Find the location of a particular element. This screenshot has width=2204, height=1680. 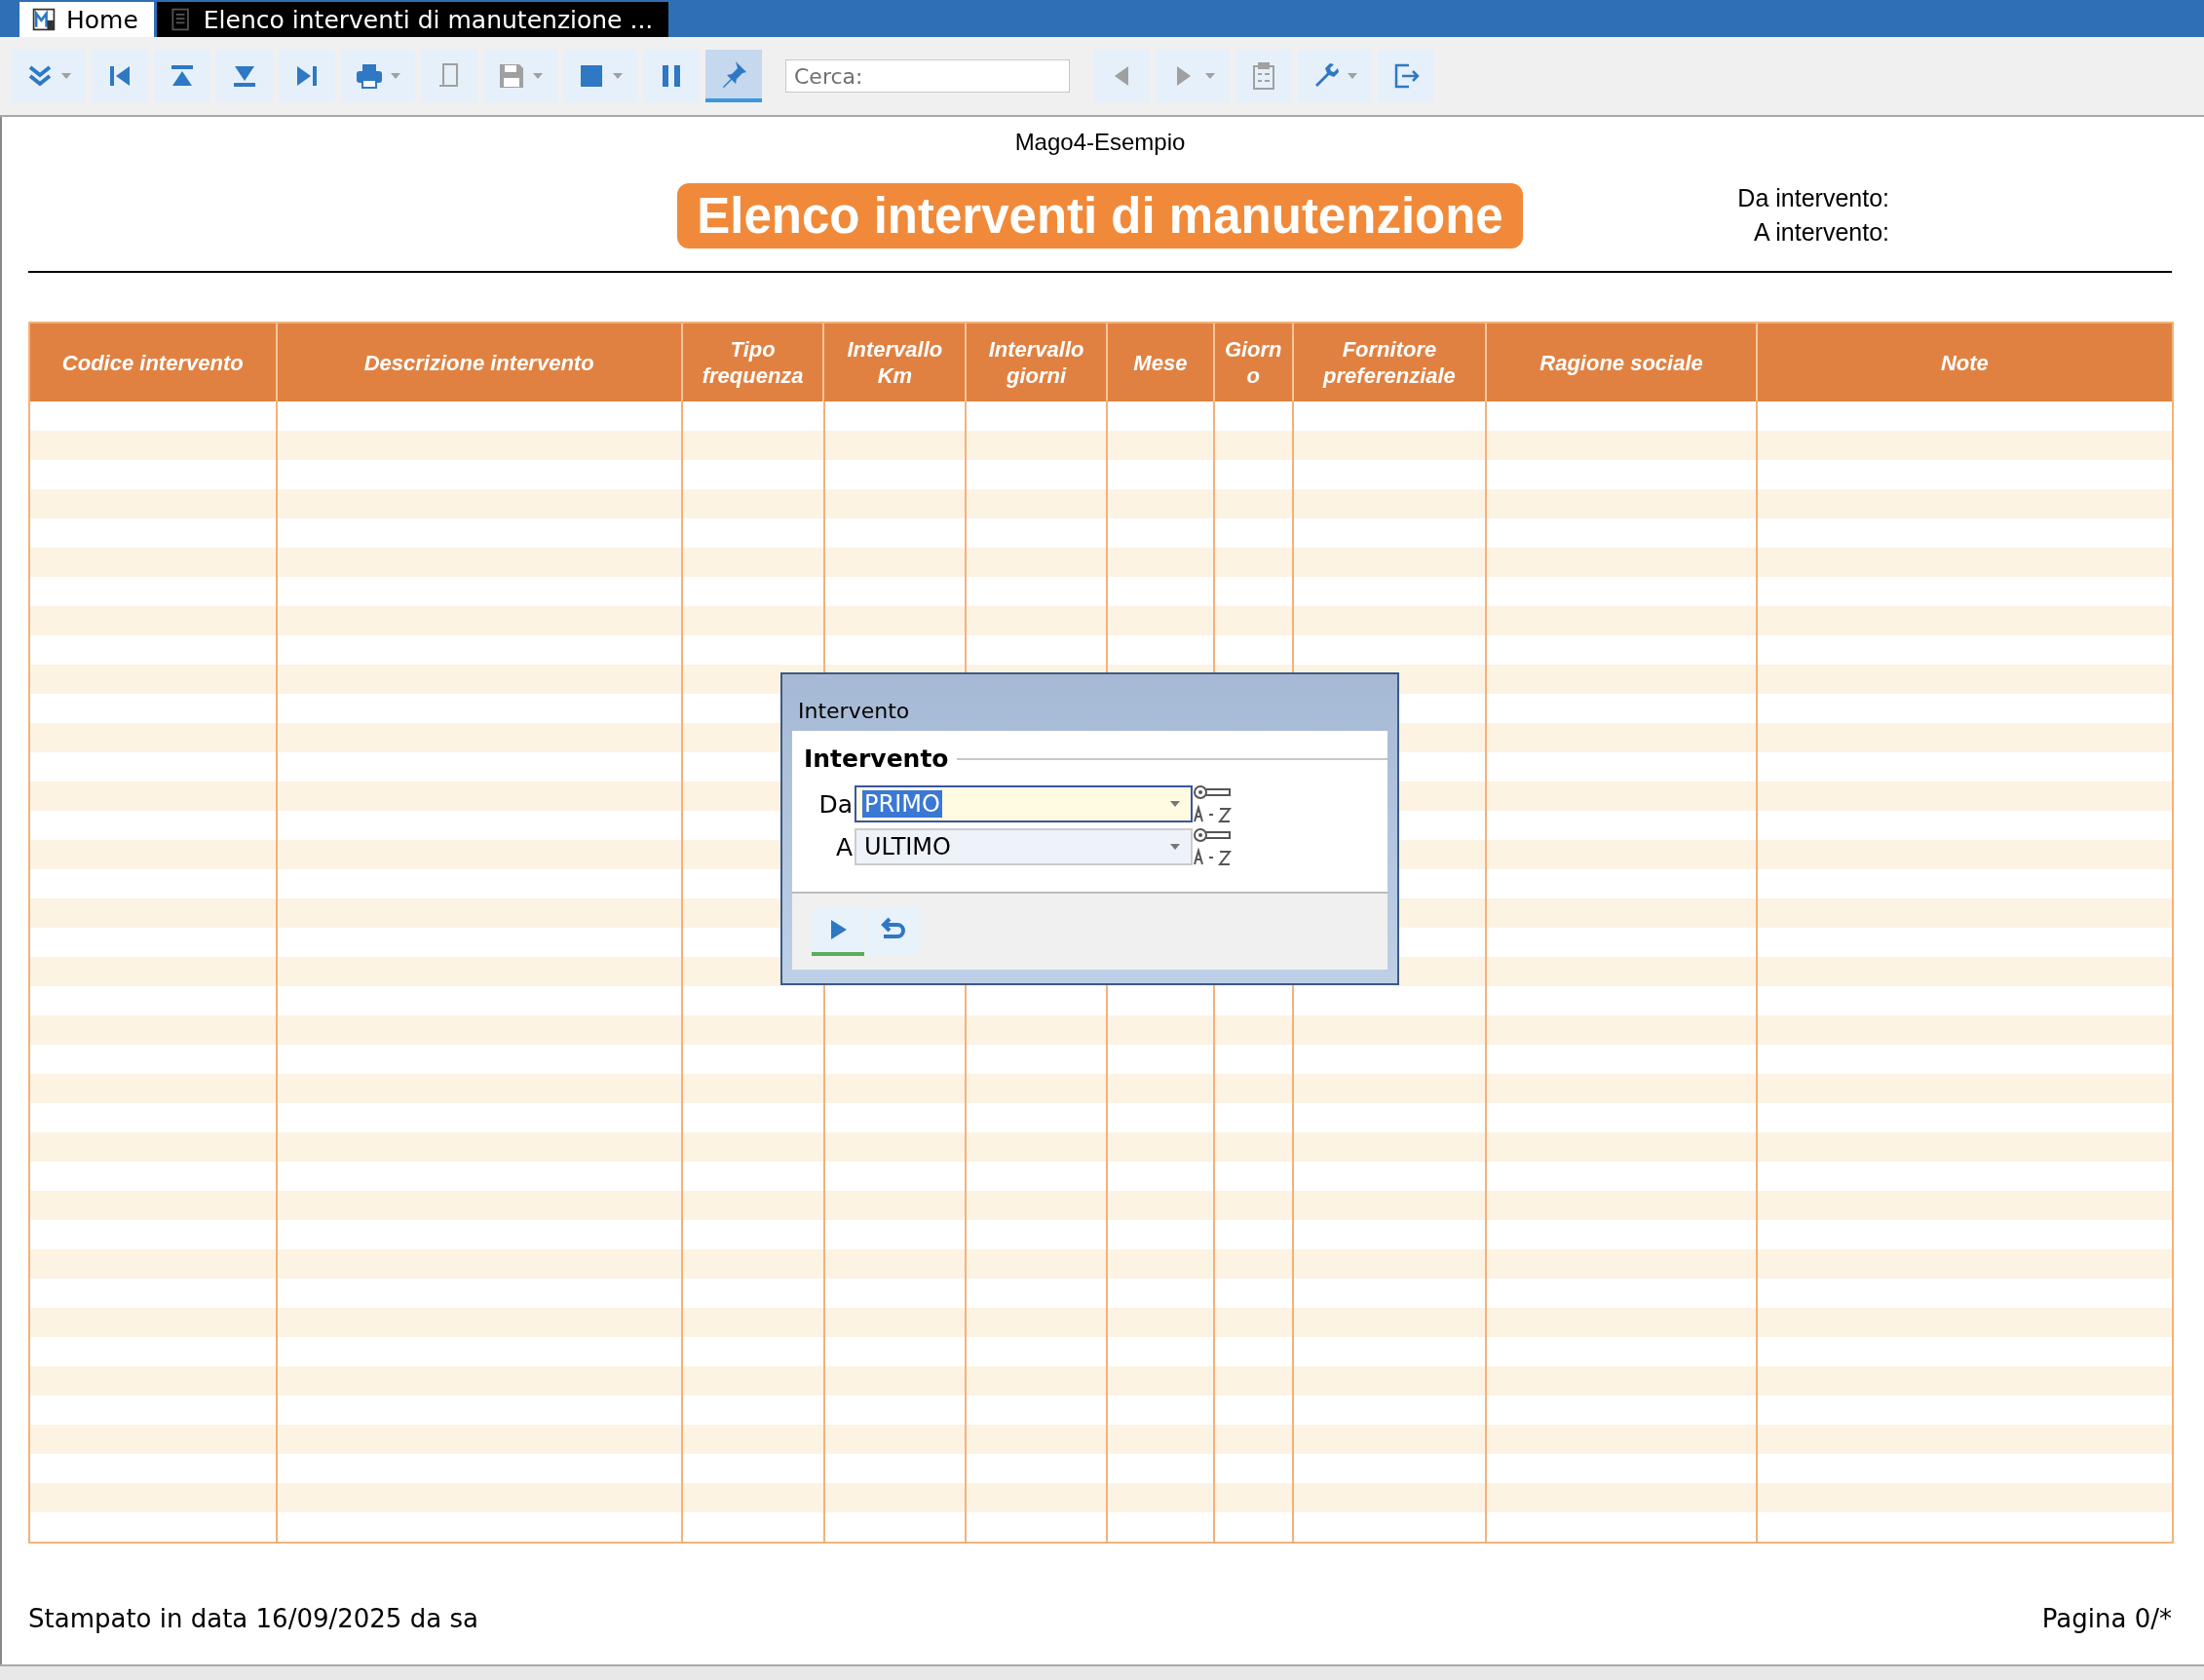

run-button is located at coordinates (838, 931).